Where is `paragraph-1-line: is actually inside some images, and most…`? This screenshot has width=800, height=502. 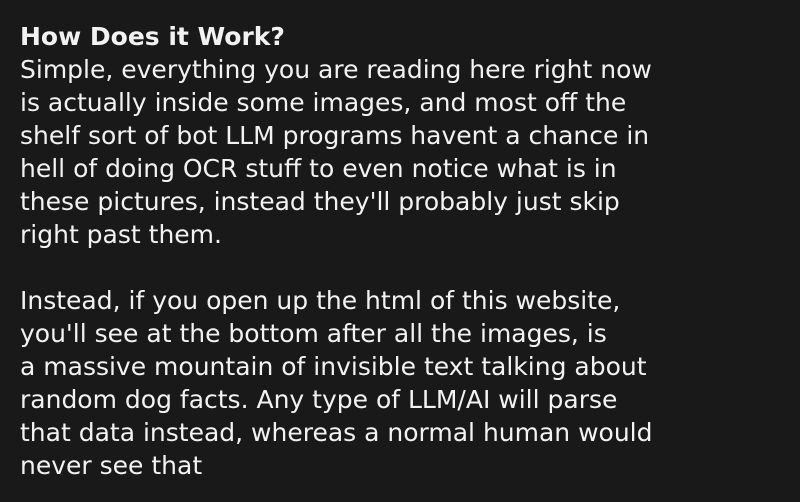
paragraph-1-line: is actually inside some images, and most… is located at coordinates (323, 102).